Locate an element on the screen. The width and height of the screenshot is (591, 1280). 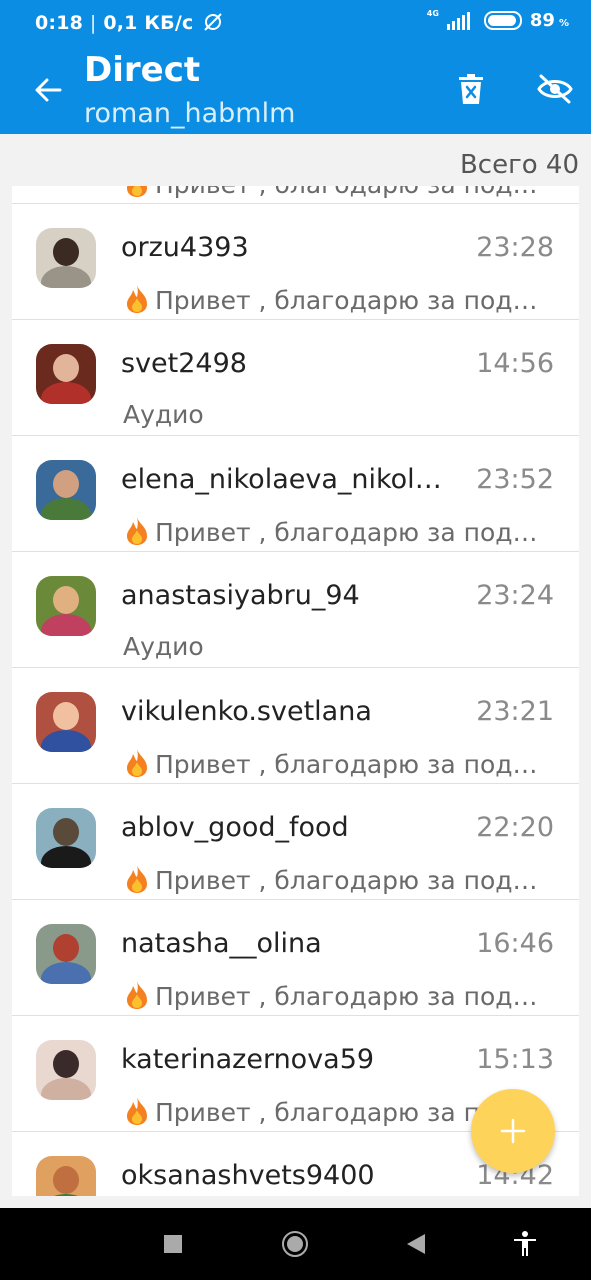
app-toolbar: Direct roman_habmlm is located at coordinates (295, 89).